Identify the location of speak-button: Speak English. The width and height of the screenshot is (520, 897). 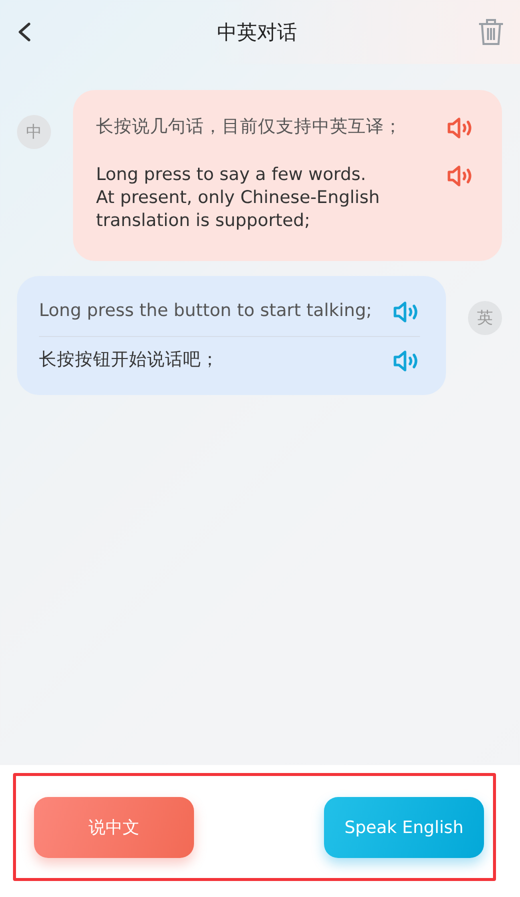
(404, 827).